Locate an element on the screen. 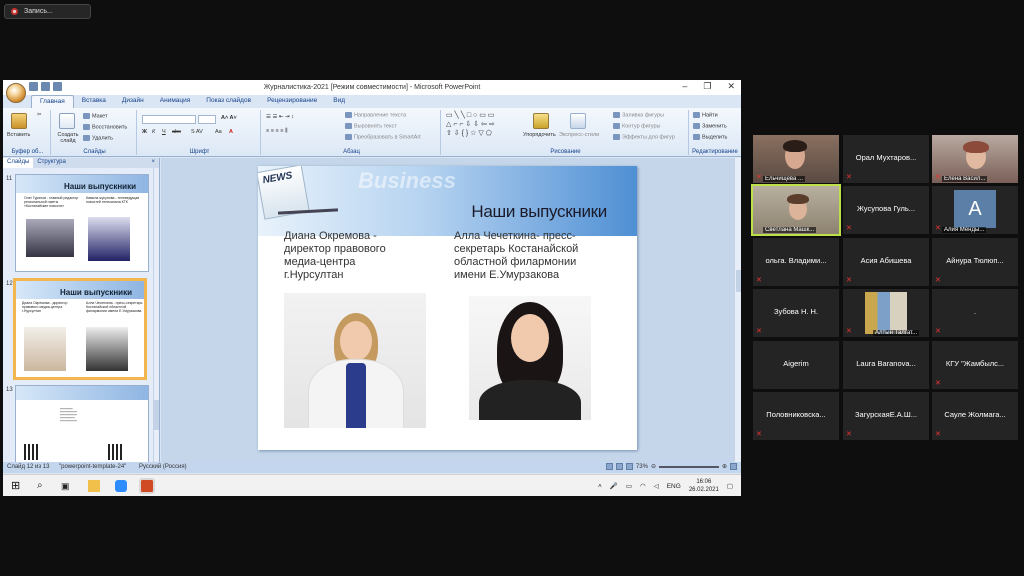 The height and width of the screenshot is (576, 1024). zoom-app-icon is located at coordinates (121, 486).